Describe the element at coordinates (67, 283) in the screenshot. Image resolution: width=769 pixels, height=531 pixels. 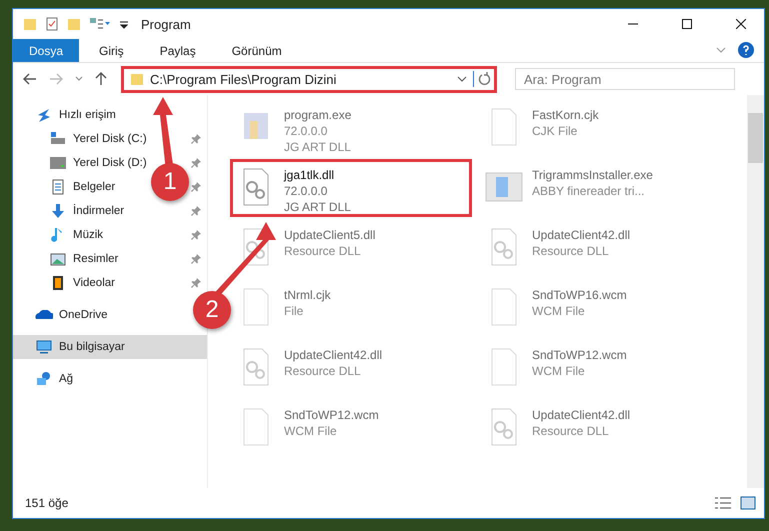
I see `sidebar-item: Videolar` at that location.